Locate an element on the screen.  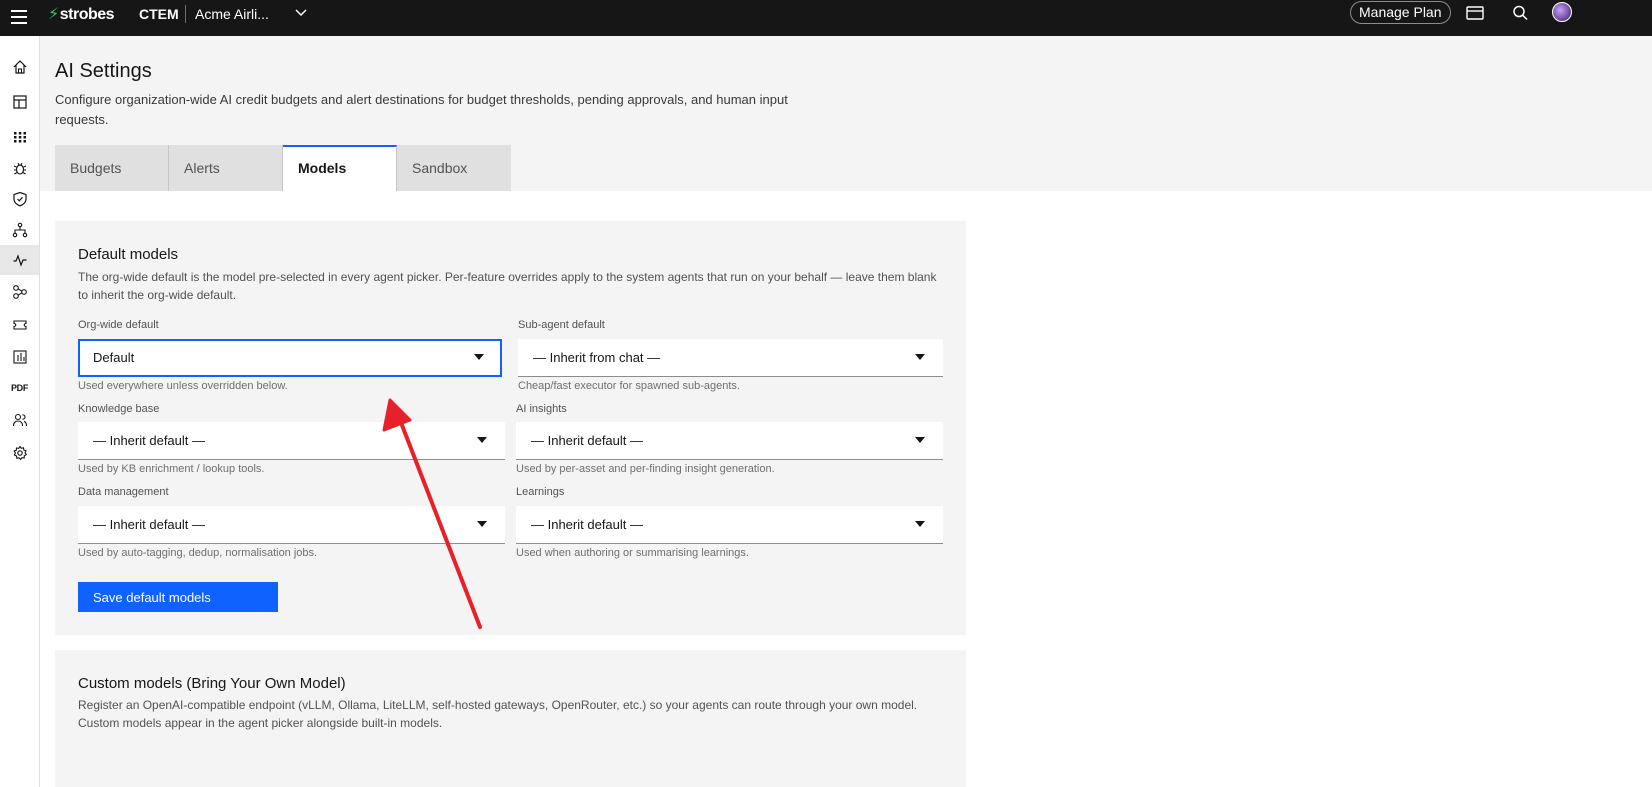
pdf-icon: PDF is located at coordinates (19, 388).